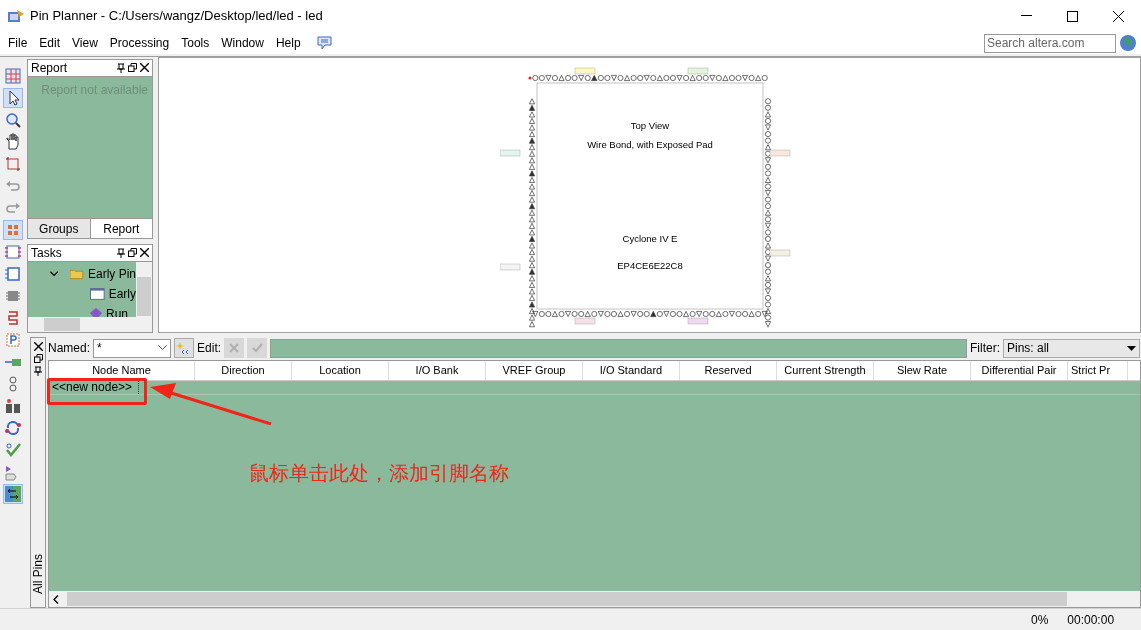 The width and height of the screenshot is (1141, 630). Describe the element at coordinates (122, 370) in the screenshot. I see `column-header: Node Name` at that location.